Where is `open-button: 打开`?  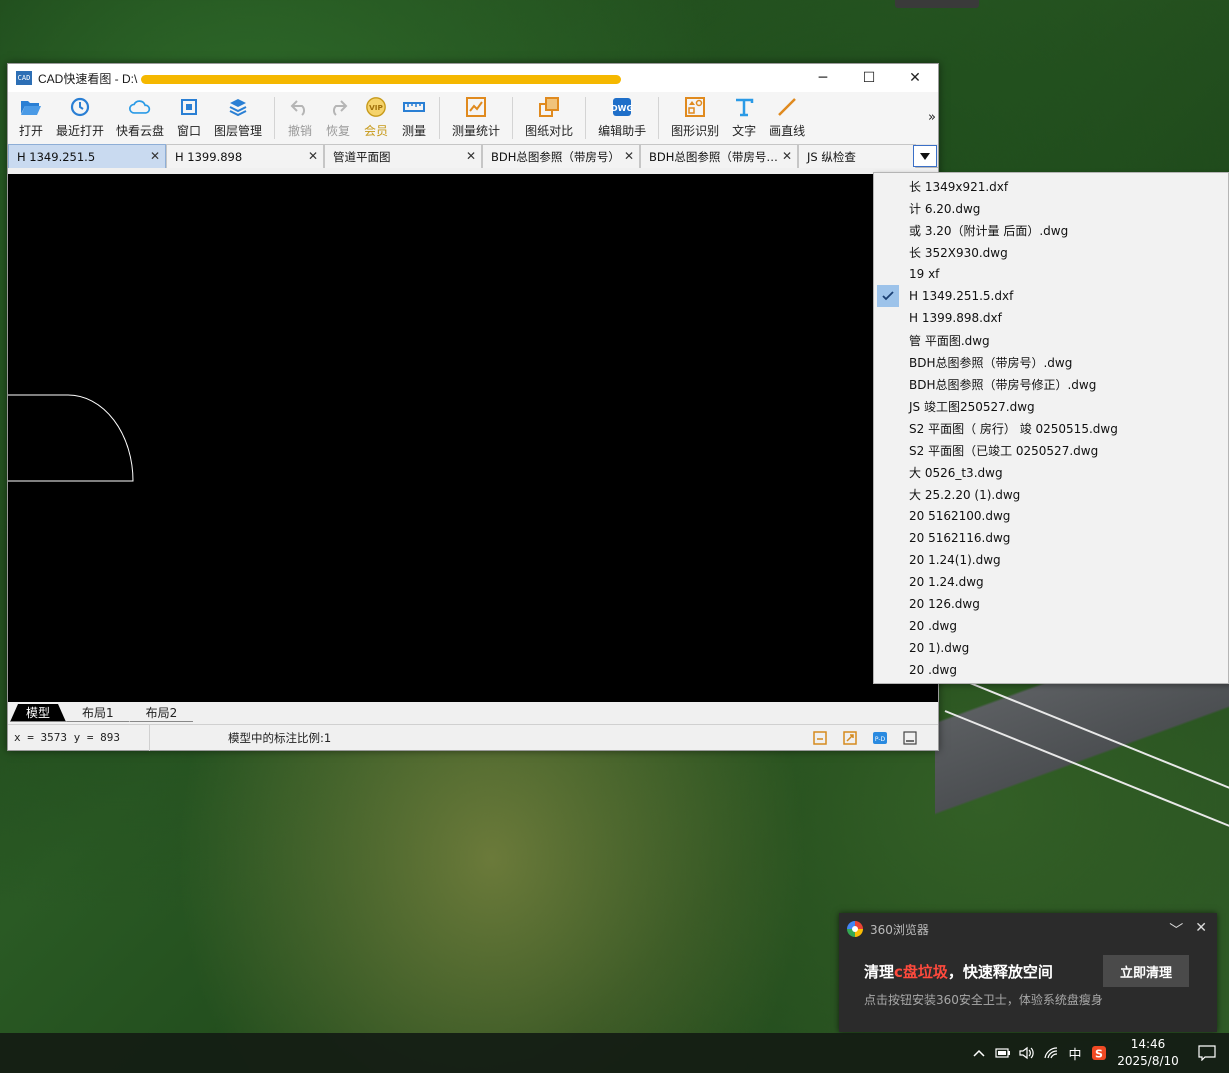
open-button: 打开 is located at coordinates (31, 115).